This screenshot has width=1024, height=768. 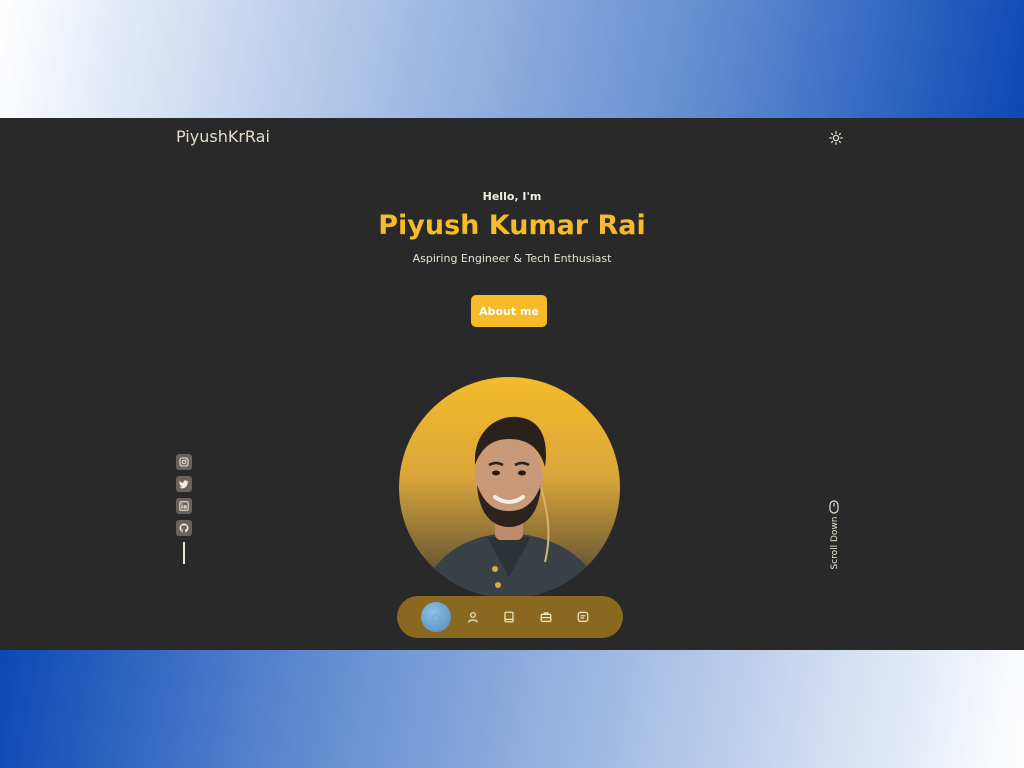 I want to click on github-link, so click(x=184, y=528).